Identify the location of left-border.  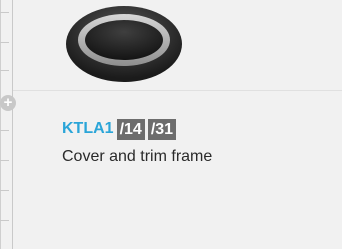
(0, 124).